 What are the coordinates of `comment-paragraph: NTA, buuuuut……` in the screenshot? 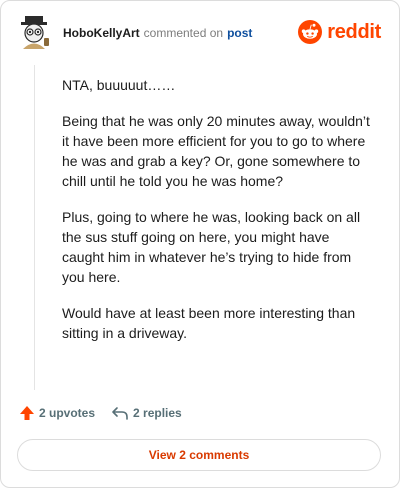 It's located at (119, 85).